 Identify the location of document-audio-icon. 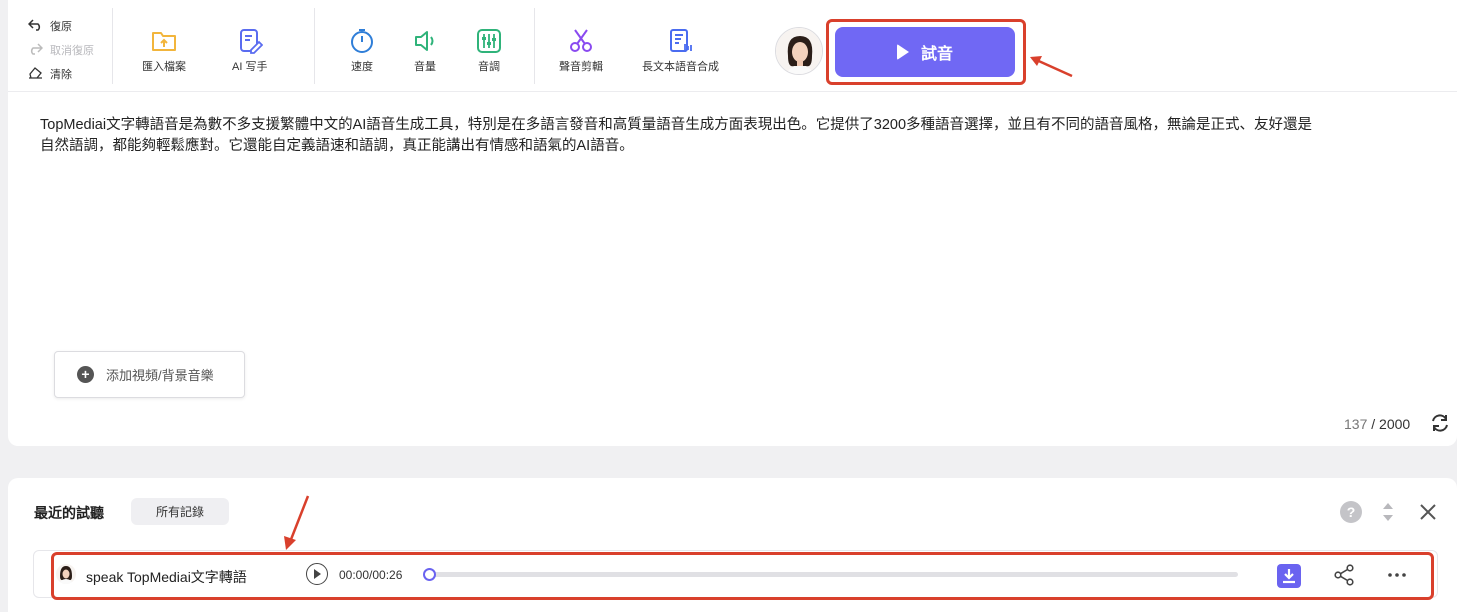
(681, 41).